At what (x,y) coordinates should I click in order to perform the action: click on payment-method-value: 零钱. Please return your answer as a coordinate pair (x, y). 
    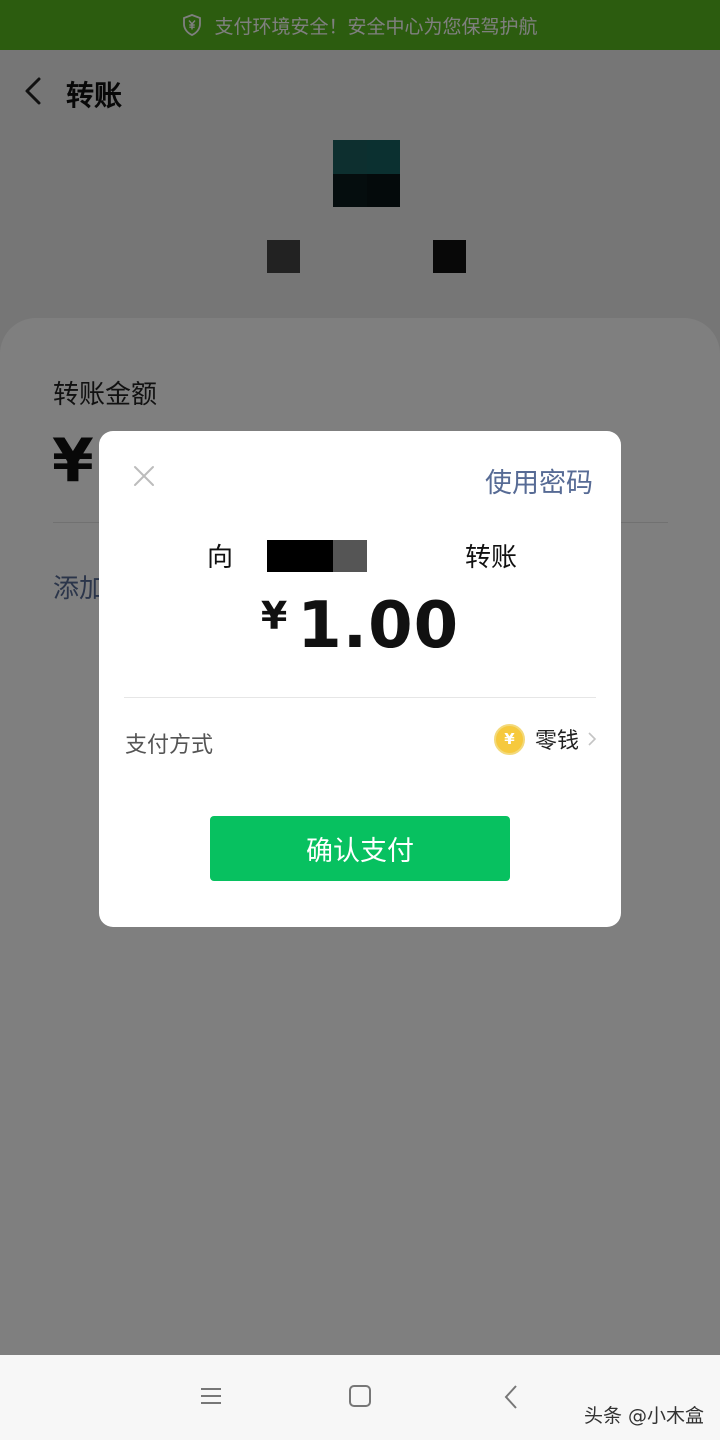
    Looking at the image, I should click on (556, 741).